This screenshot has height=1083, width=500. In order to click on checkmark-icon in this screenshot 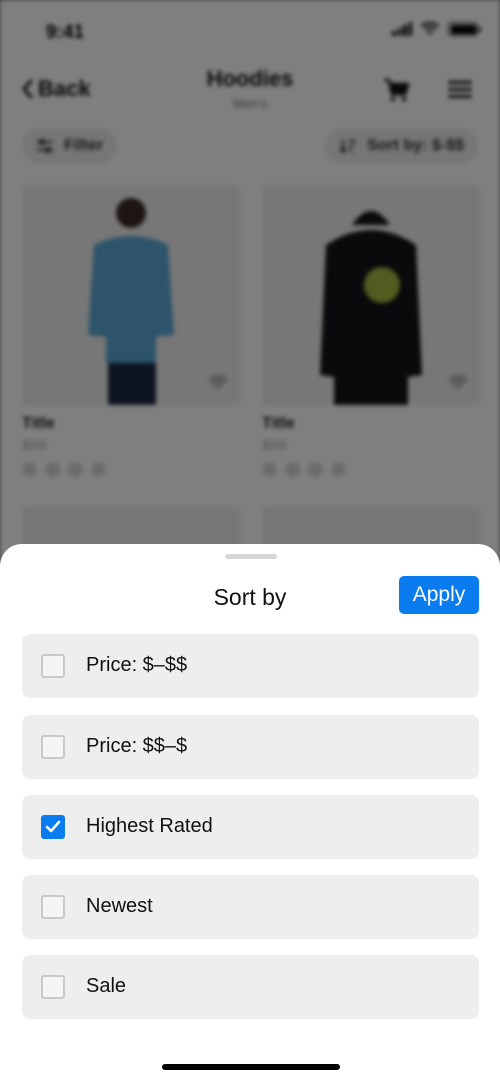, I will do `click(53, 826)`.